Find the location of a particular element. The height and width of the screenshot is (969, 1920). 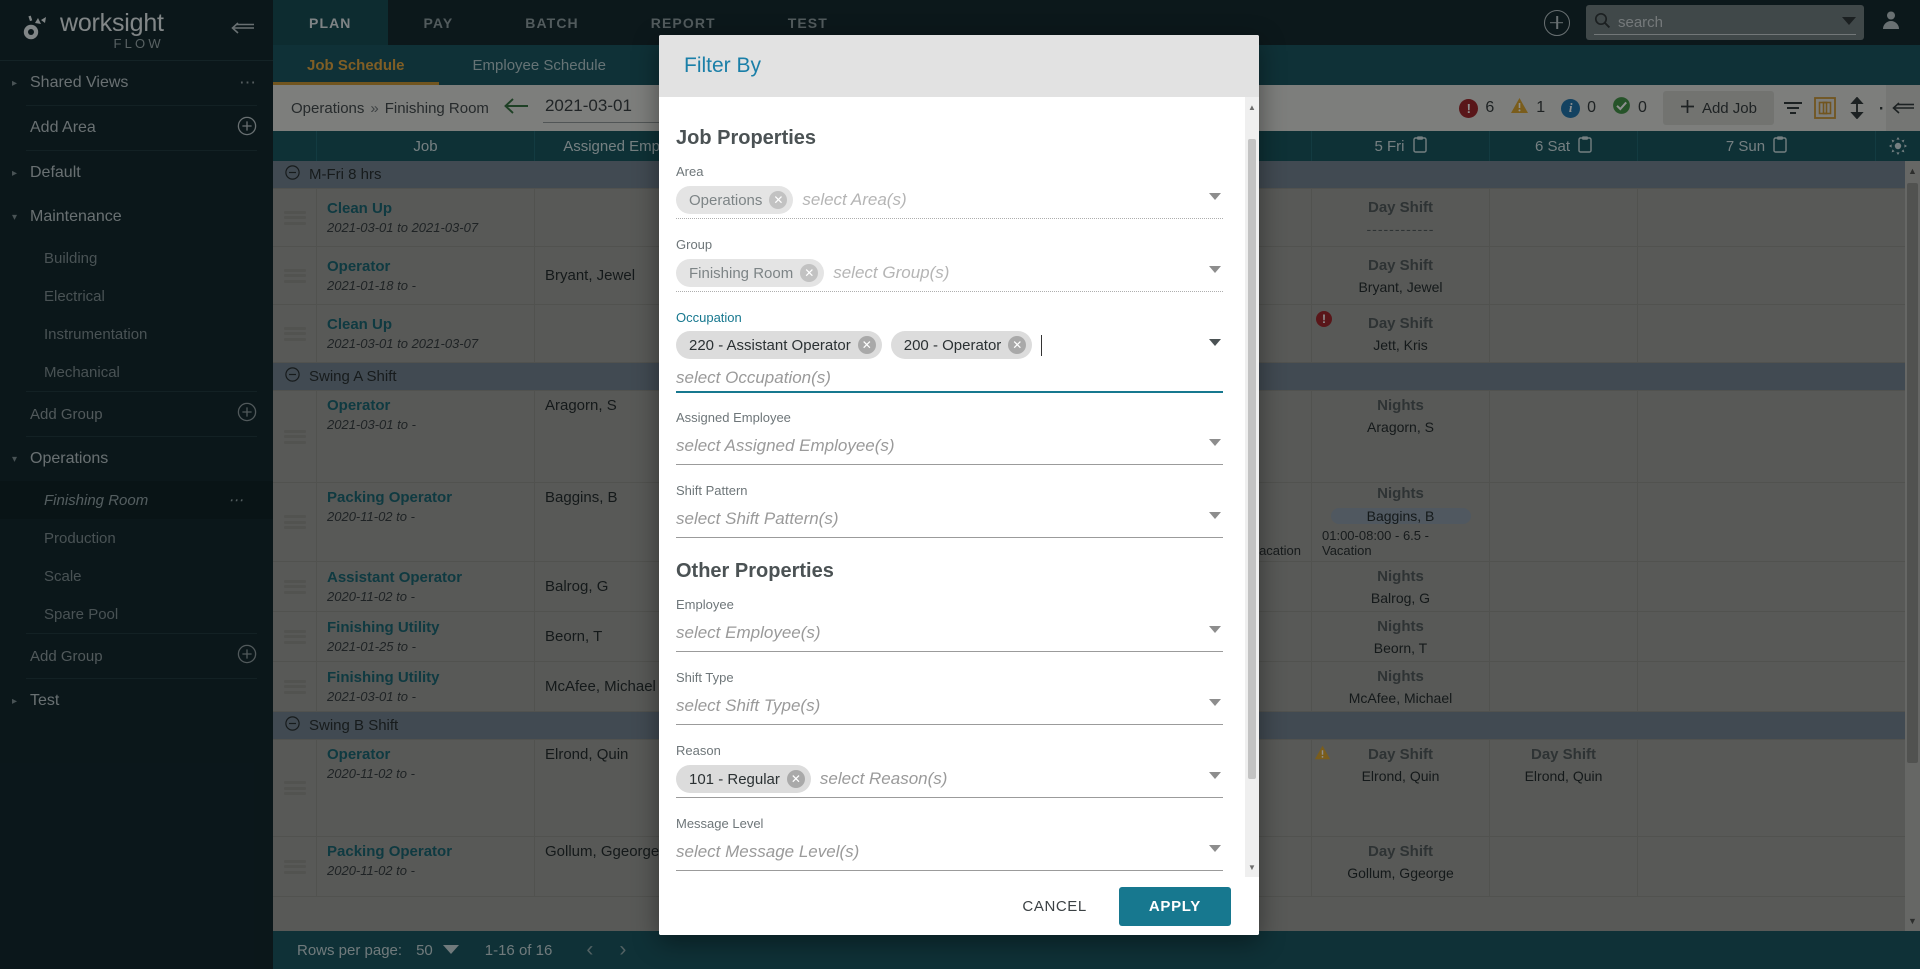

chip-operations: Operations ✕ is located at coordinates (735, 200).